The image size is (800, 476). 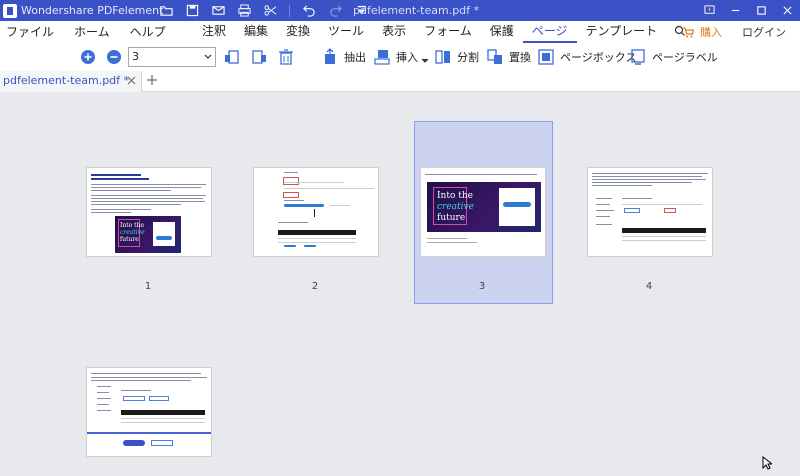 I want to click on page-number-3: 3, so click(x=482, y=286).